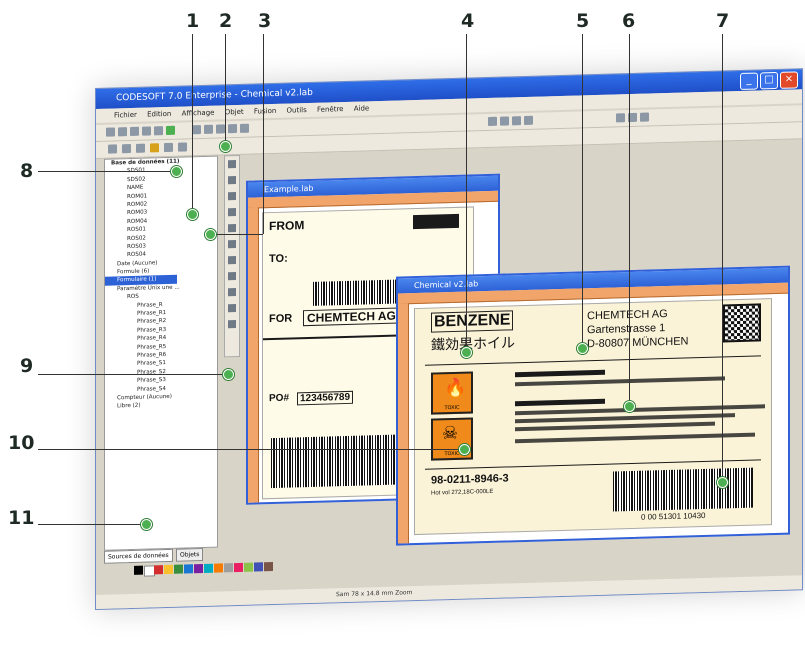  I want to click on zoom-out-icon, so click(112, 149).